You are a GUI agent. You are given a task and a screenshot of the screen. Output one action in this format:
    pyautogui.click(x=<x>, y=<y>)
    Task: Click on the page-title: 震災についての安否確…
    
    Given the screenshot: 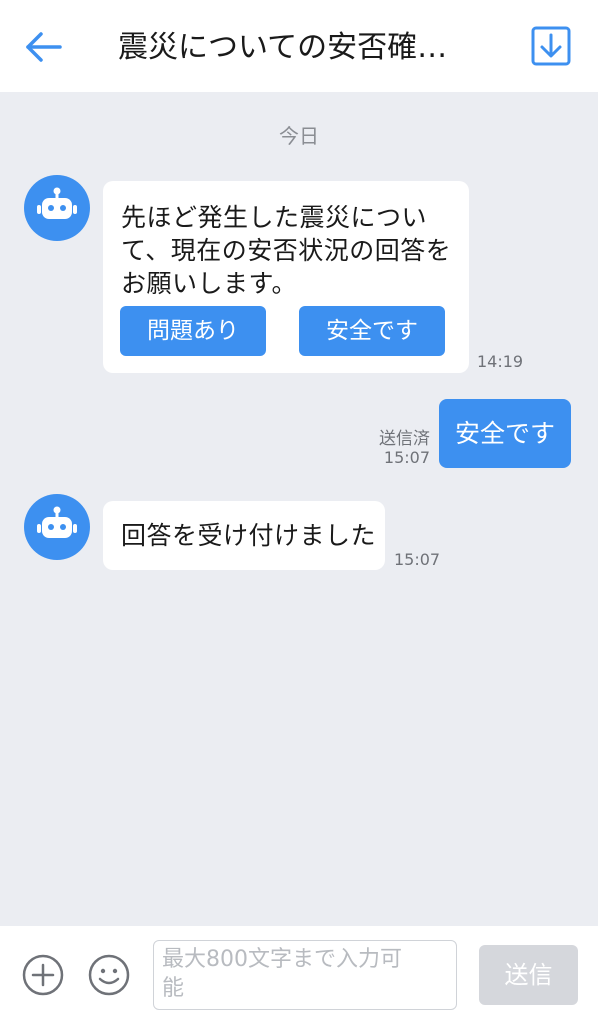 What is the action you would take?
    pyautogui.click(x=283, y=47)
    